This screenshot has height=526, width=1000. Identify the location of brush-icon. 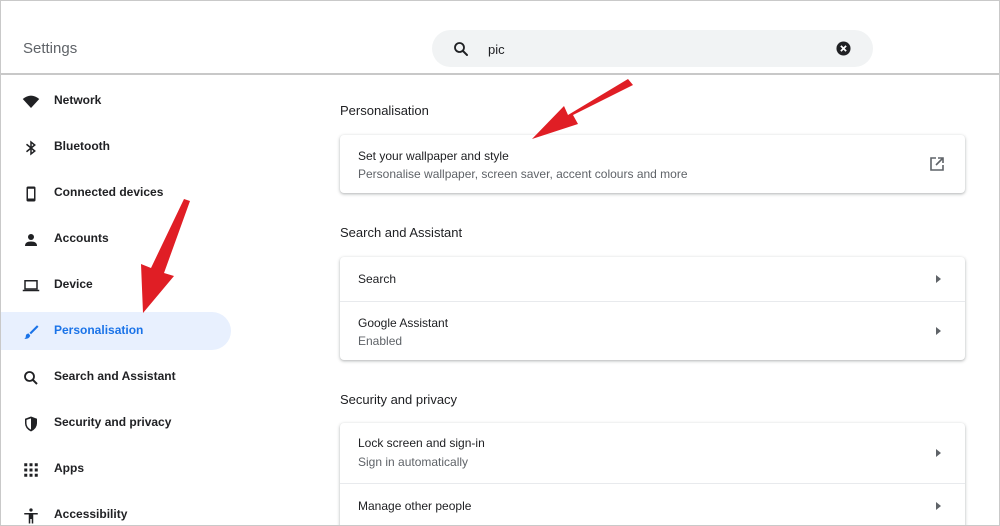
(31, 332).